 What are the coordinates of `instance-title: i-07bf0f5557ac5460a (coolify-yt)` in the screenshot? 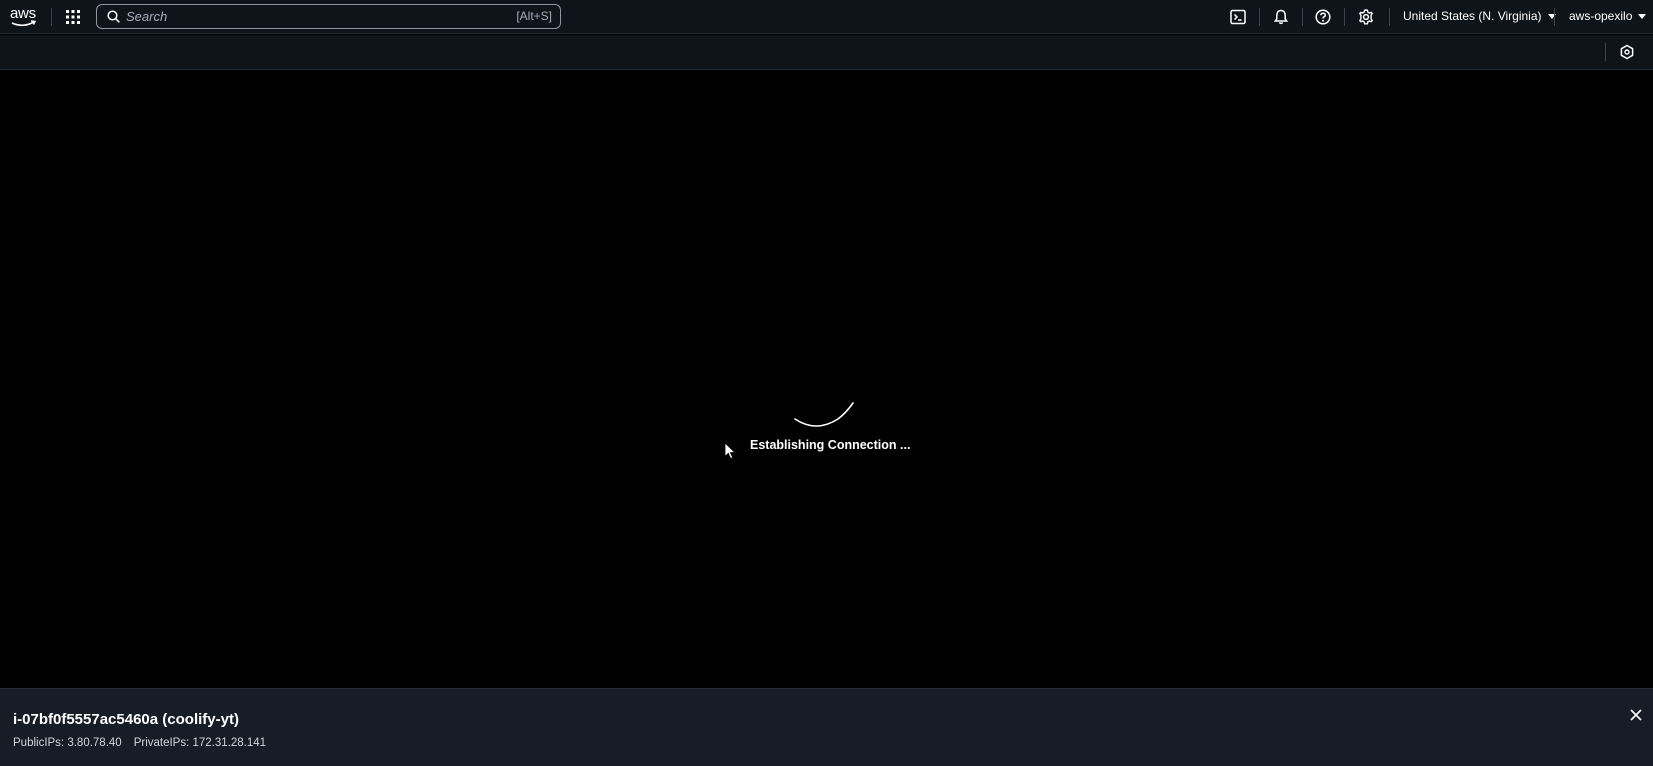 It's located at (126, 719).